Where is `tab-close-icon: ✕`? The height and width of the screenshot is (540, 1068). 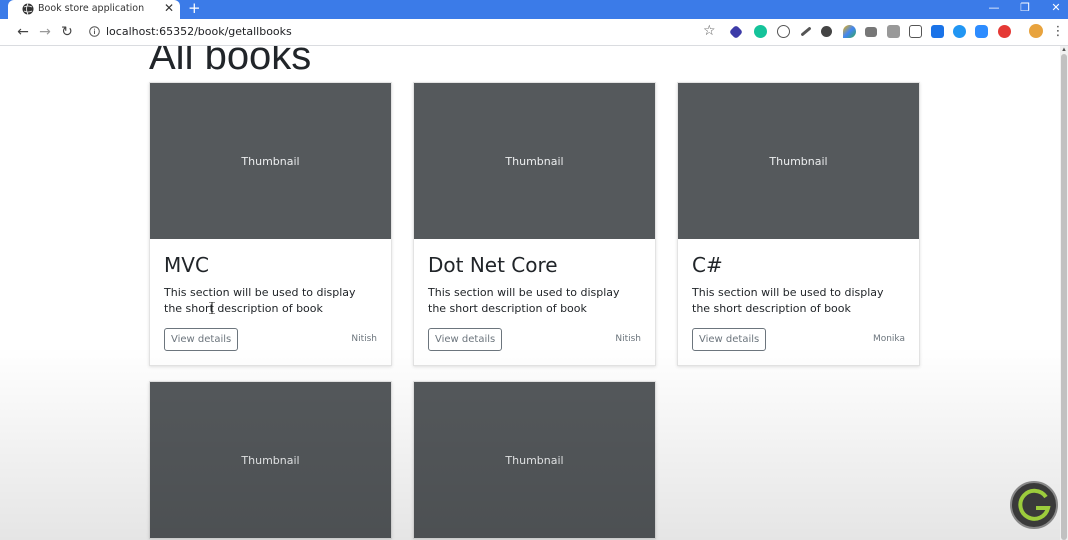 tab-close-icon: ✕ is located at coordinates (169, 8).